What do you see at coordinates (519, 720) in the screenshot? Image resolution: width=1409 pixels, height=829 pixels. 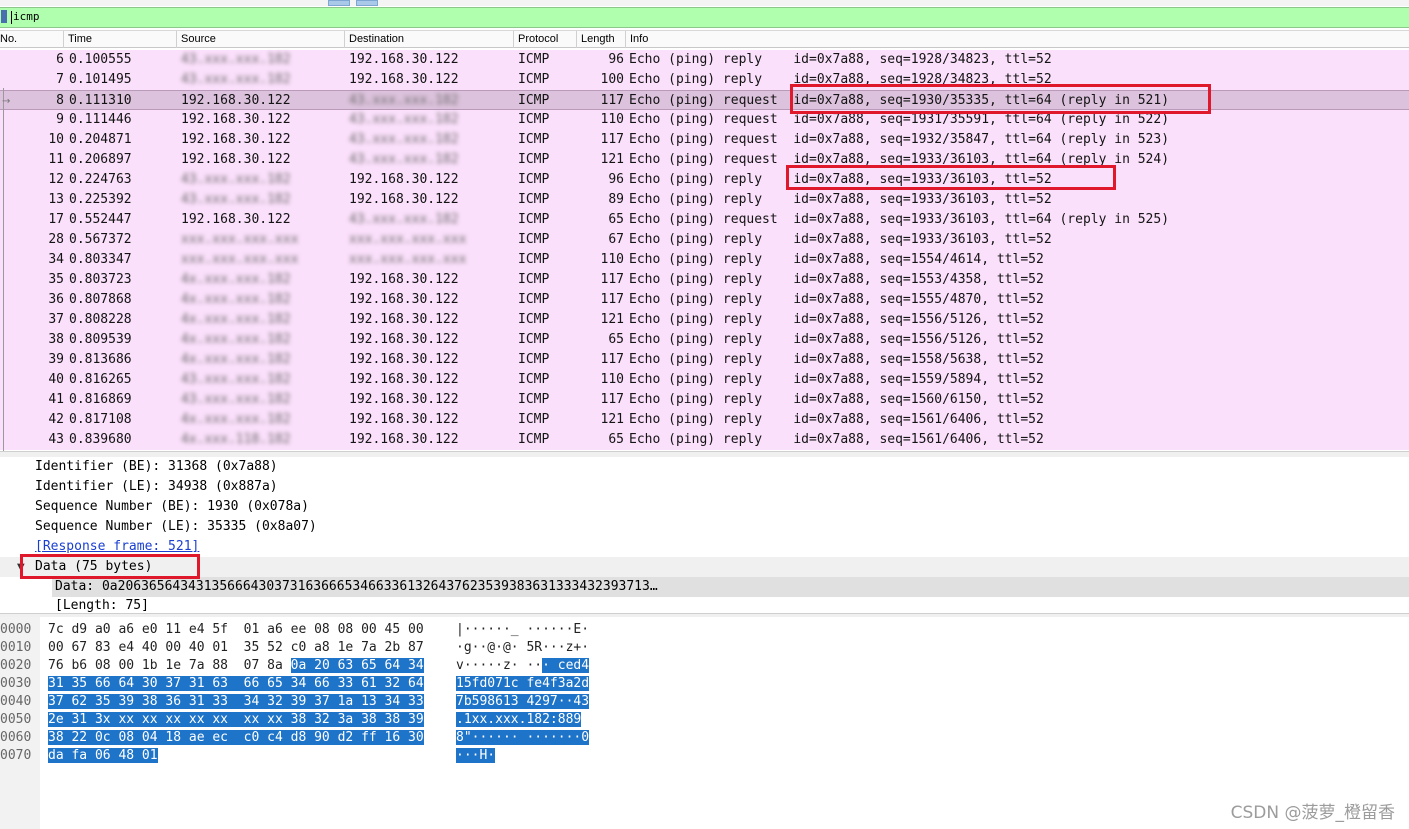 I see `ascii-dump-line: .1xx.xxx.182:889` at bounding box center [519, 720].